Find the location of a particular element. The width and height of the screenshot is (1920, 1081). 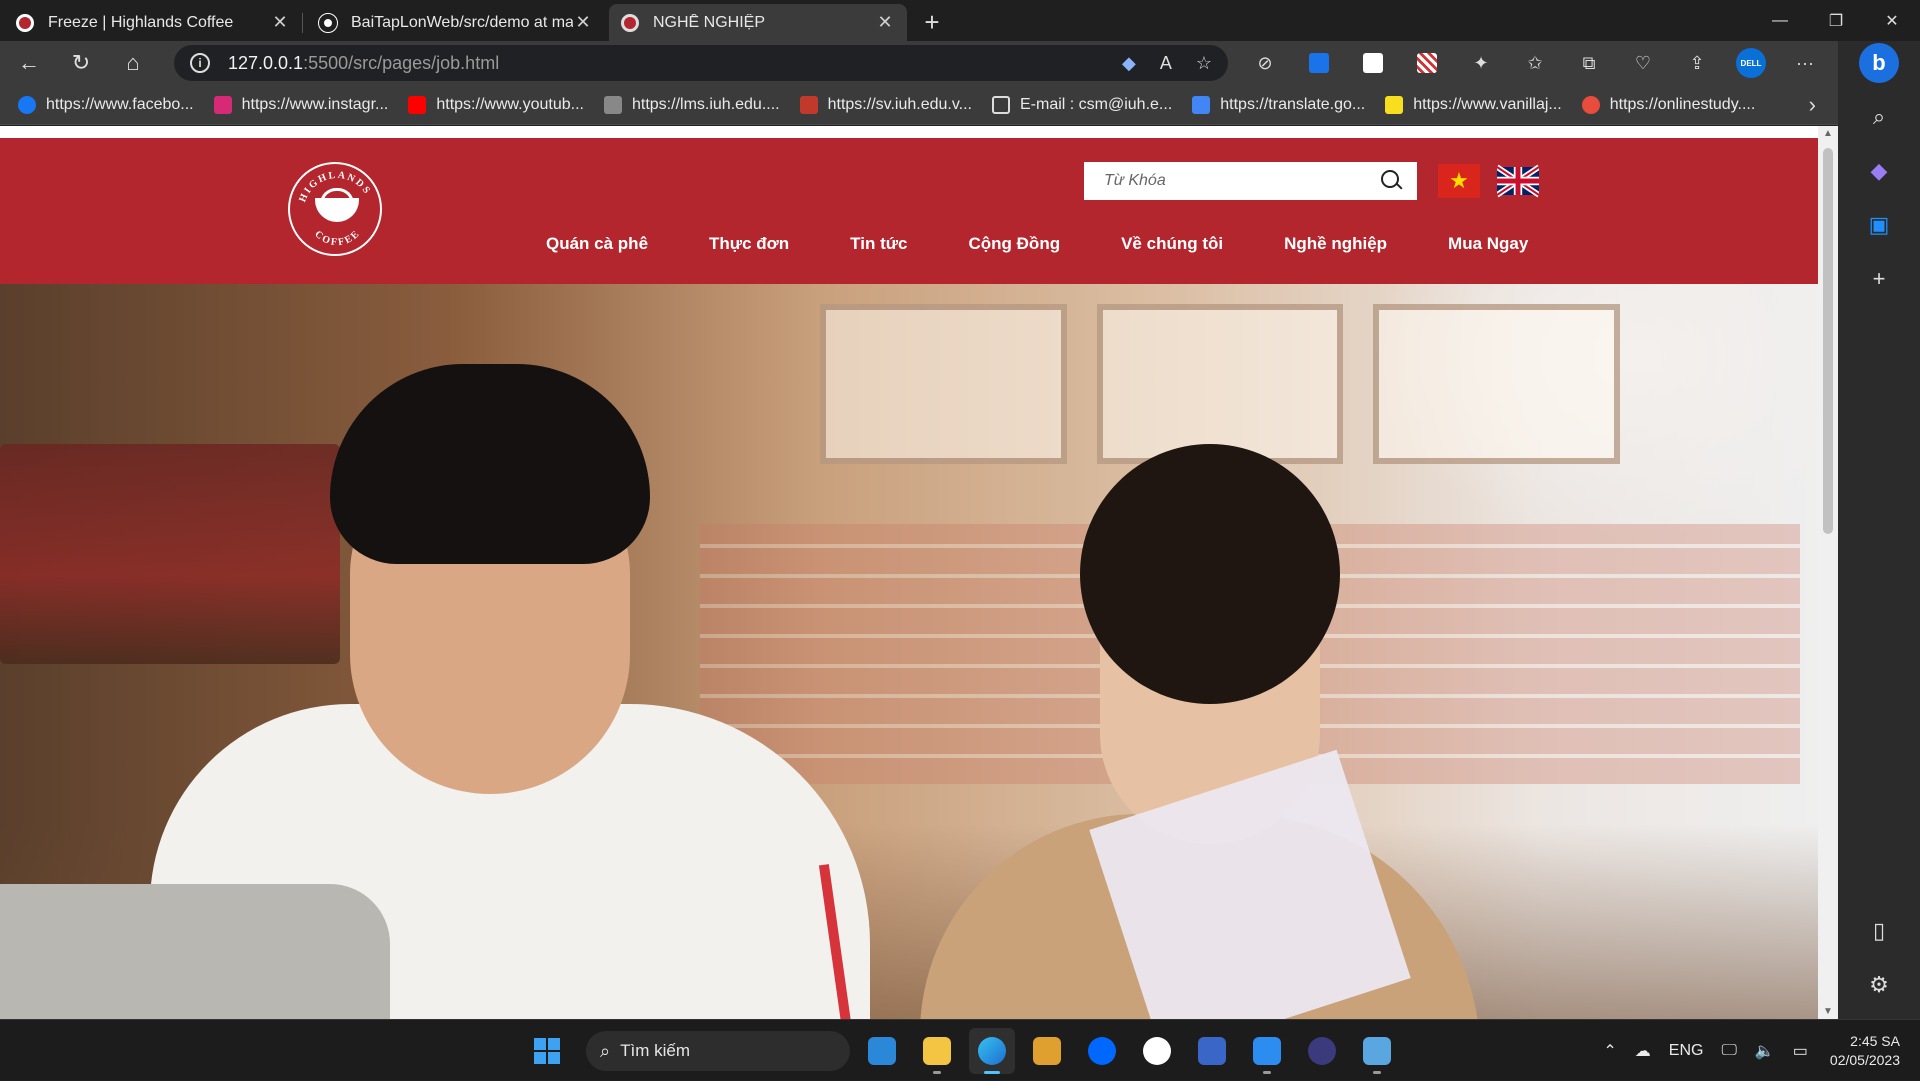

taskbar-clock: 2:45 SA 02/05/2023 is located at coordinates (1865, 1051).